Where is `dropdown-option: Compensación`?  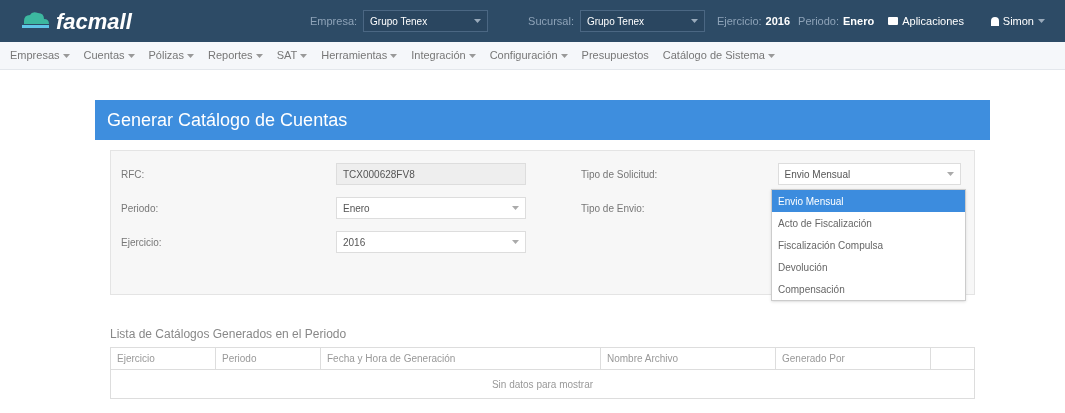
dropdown-option: Compensación is located at coordinates (868, 289).